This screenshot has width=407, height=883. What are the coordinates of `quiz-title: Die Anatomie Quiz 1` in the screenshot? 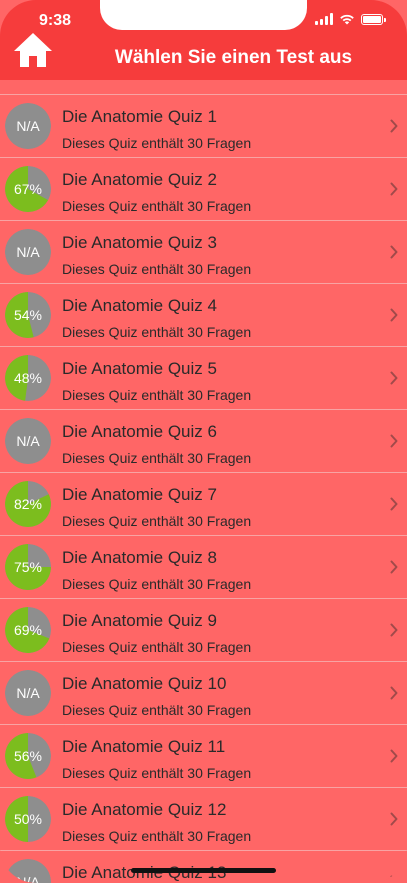 It's located at (139, 116).